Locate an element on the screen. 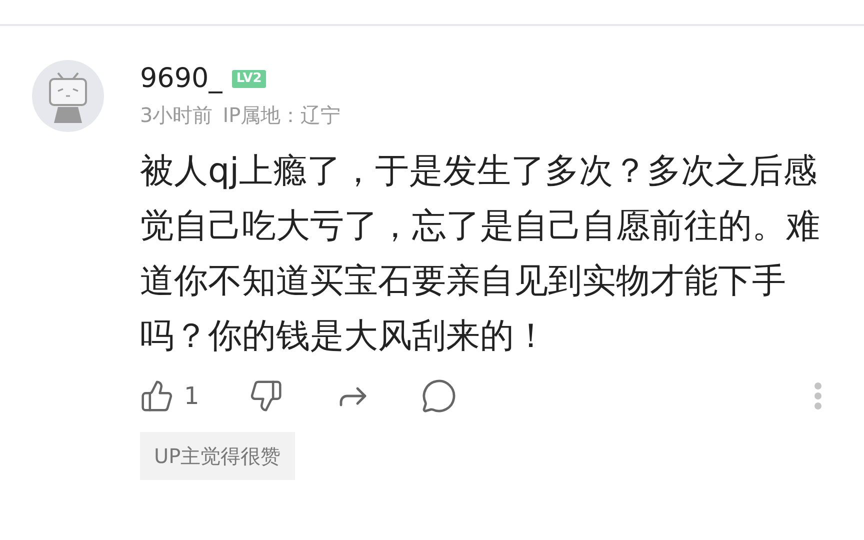  like-button: 1 is located at coordinates (170, 396).